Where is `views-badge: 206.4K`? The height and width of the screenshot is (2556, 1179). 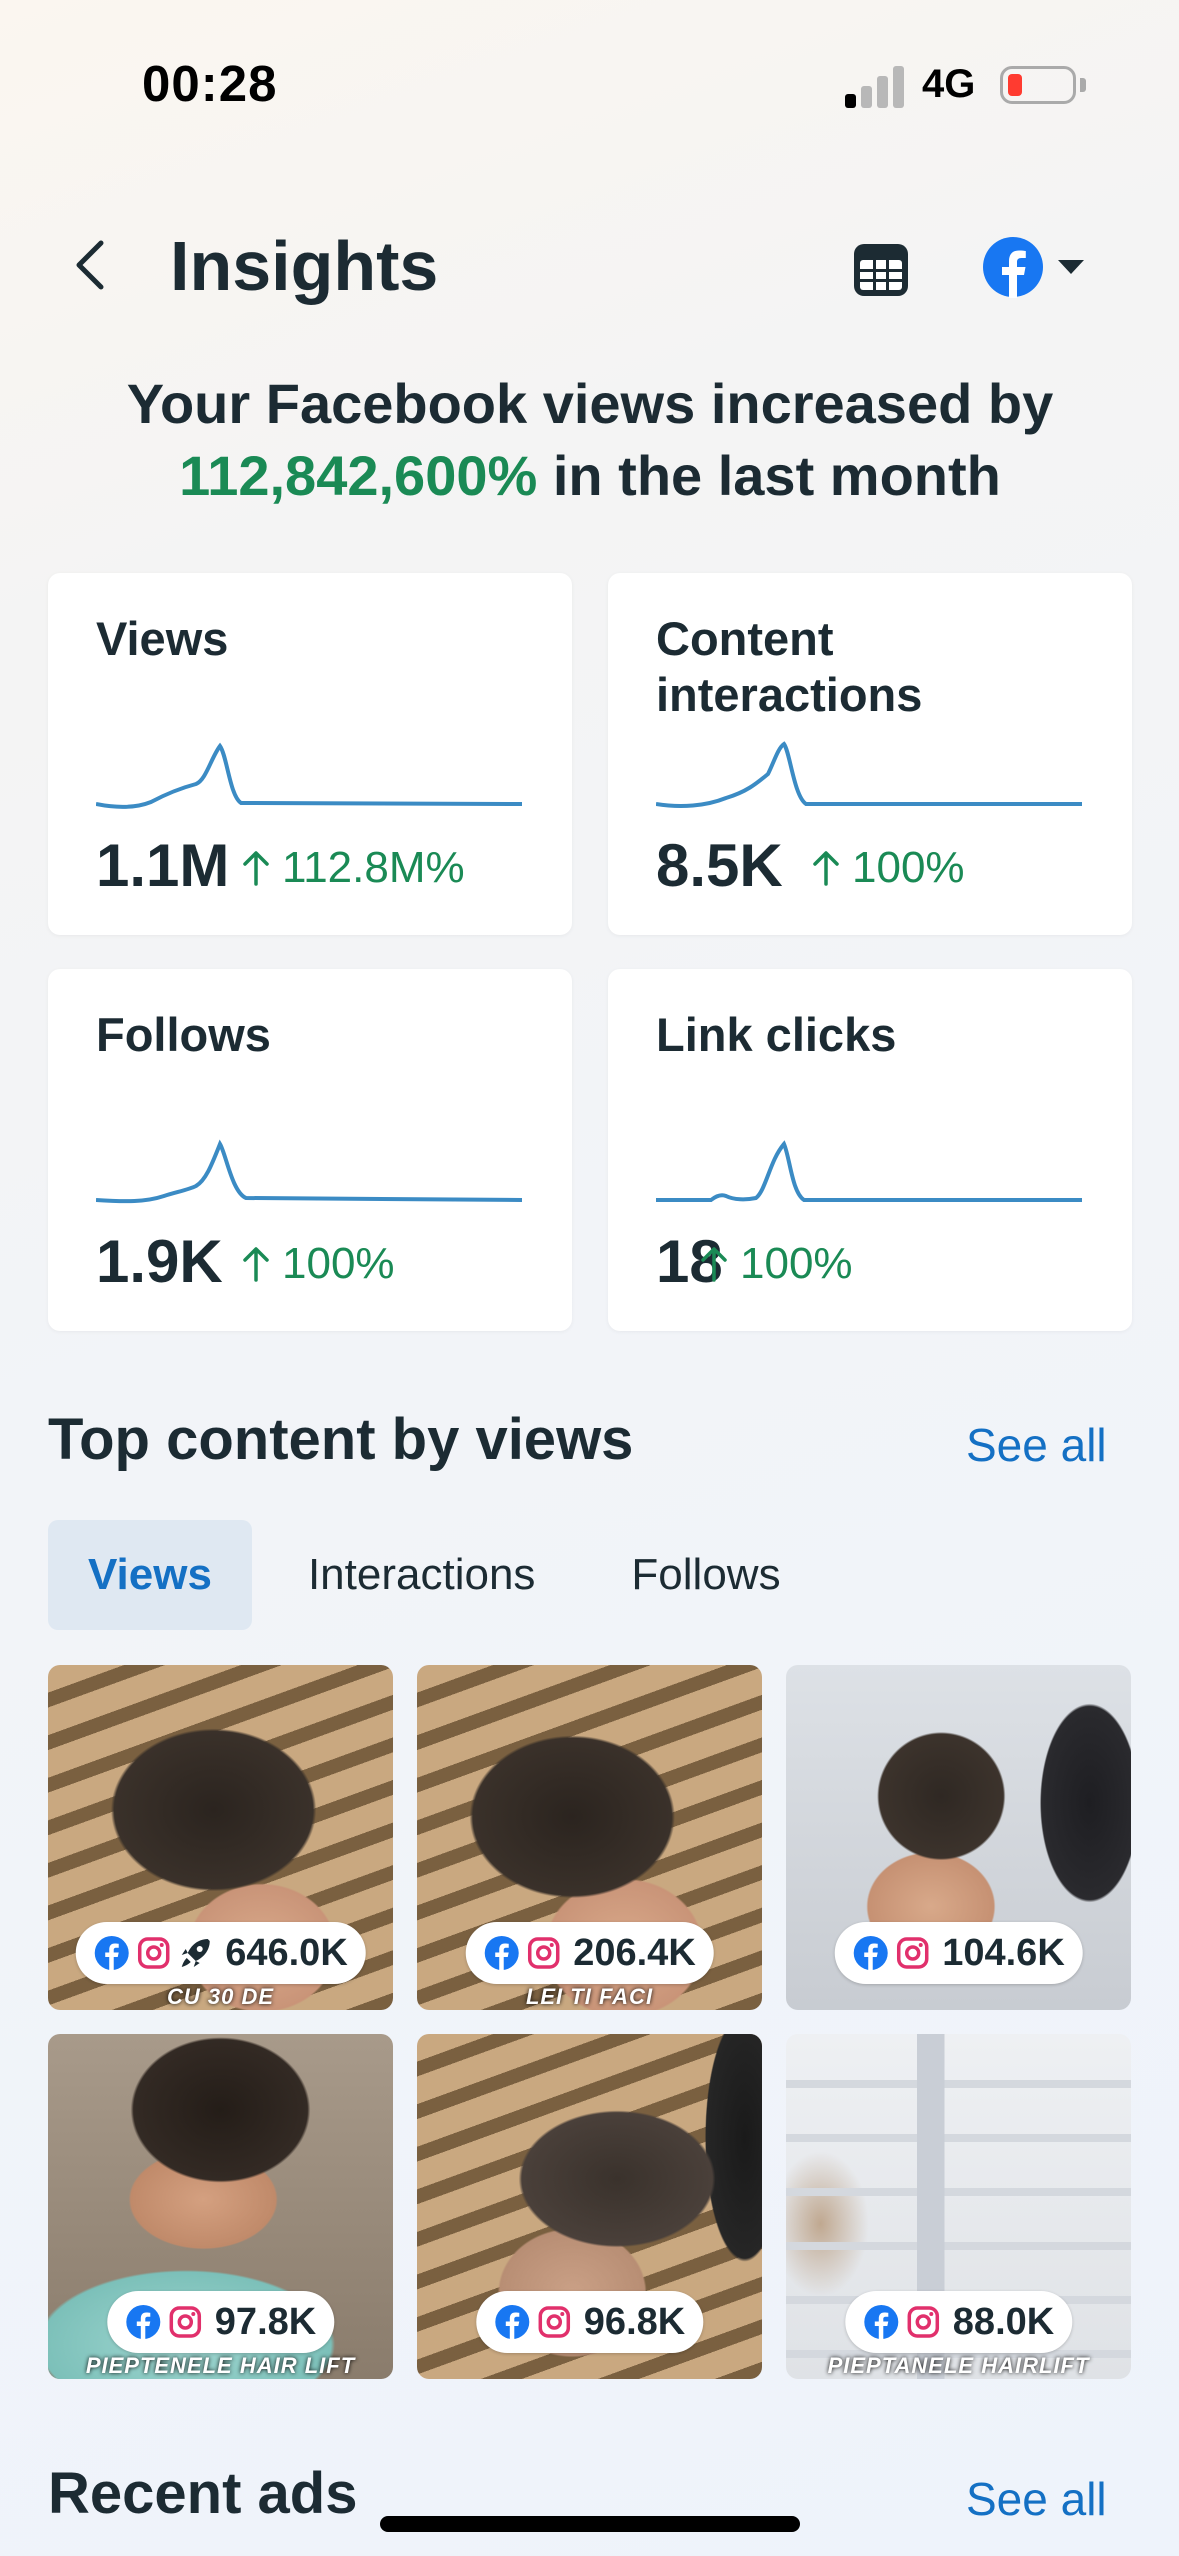
views-badge: 206.4K is located at coordinates (589, 1953).